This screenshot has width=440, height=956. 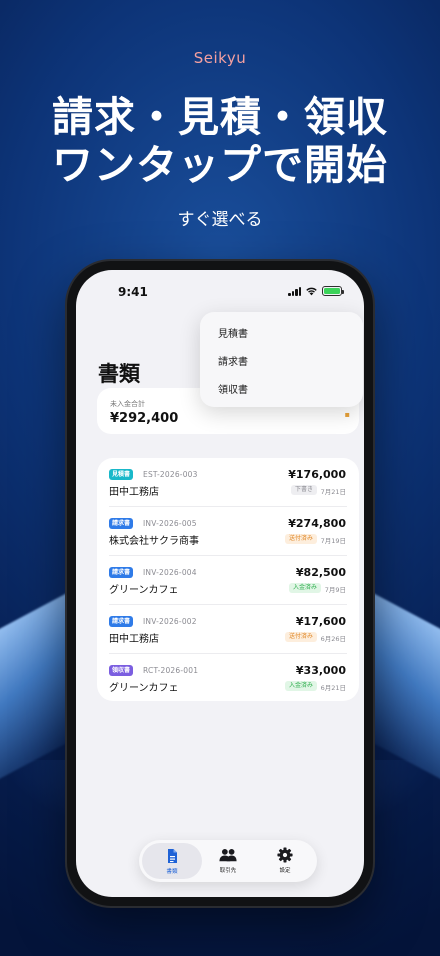 I want to click on status-time: 9:41, so click(x=133, y=292).